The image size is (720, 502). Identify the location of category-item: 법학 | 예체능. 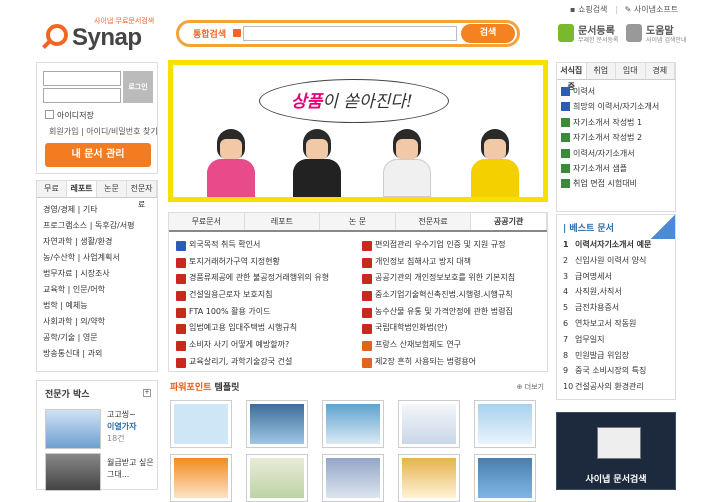
(97, 306).